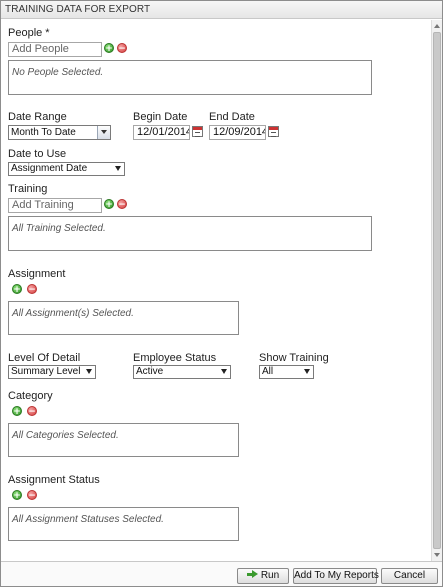 This screenshot has width=443, height=587. What do you see at coordinates (122, 48) in the screenshot?
I see `remove-people-minus-icon: −` at bounding box center [122, 48].